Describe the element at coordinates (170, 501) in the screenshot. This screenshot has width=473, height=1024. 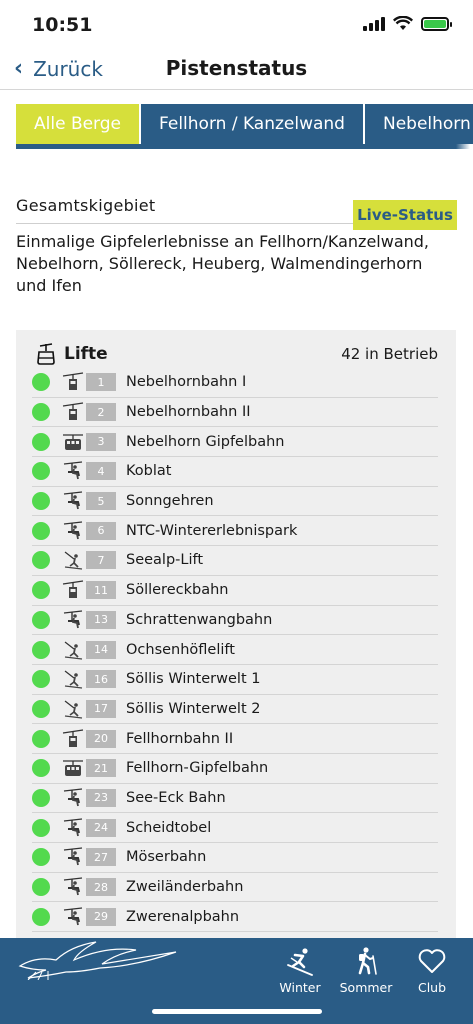
I see `lift-name: Sonngehren` at that location.